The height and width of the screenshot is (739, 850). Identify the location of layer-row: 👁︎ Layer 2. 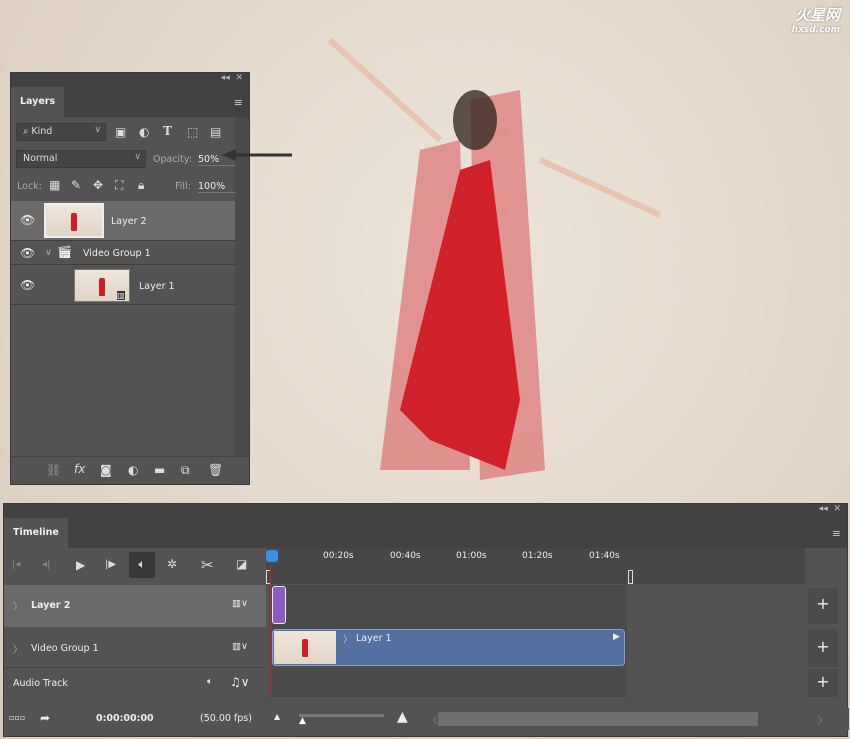
(123, 221).